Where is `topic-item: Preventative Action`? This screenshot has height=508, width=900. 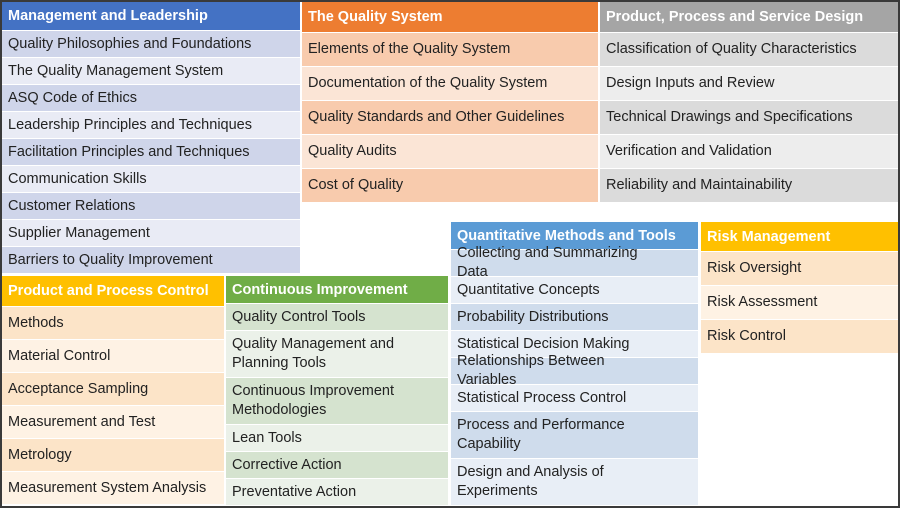
topic-item: Preventative Action is located at coordinates (337, 492).